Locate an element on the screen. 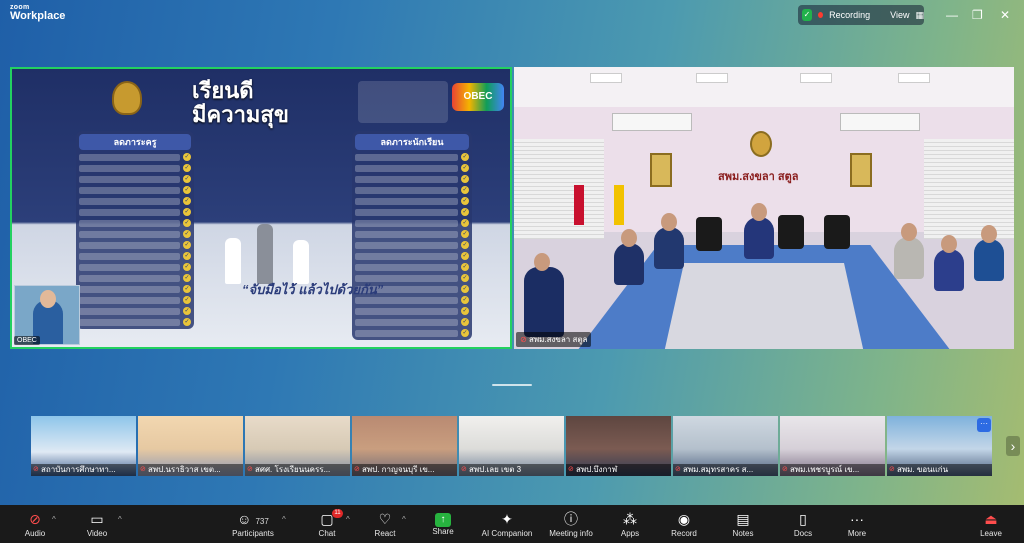 The image size is (1024, 543). thumbnail-name: สพป.บึงกาฬ is located at coordinates (618, 470).